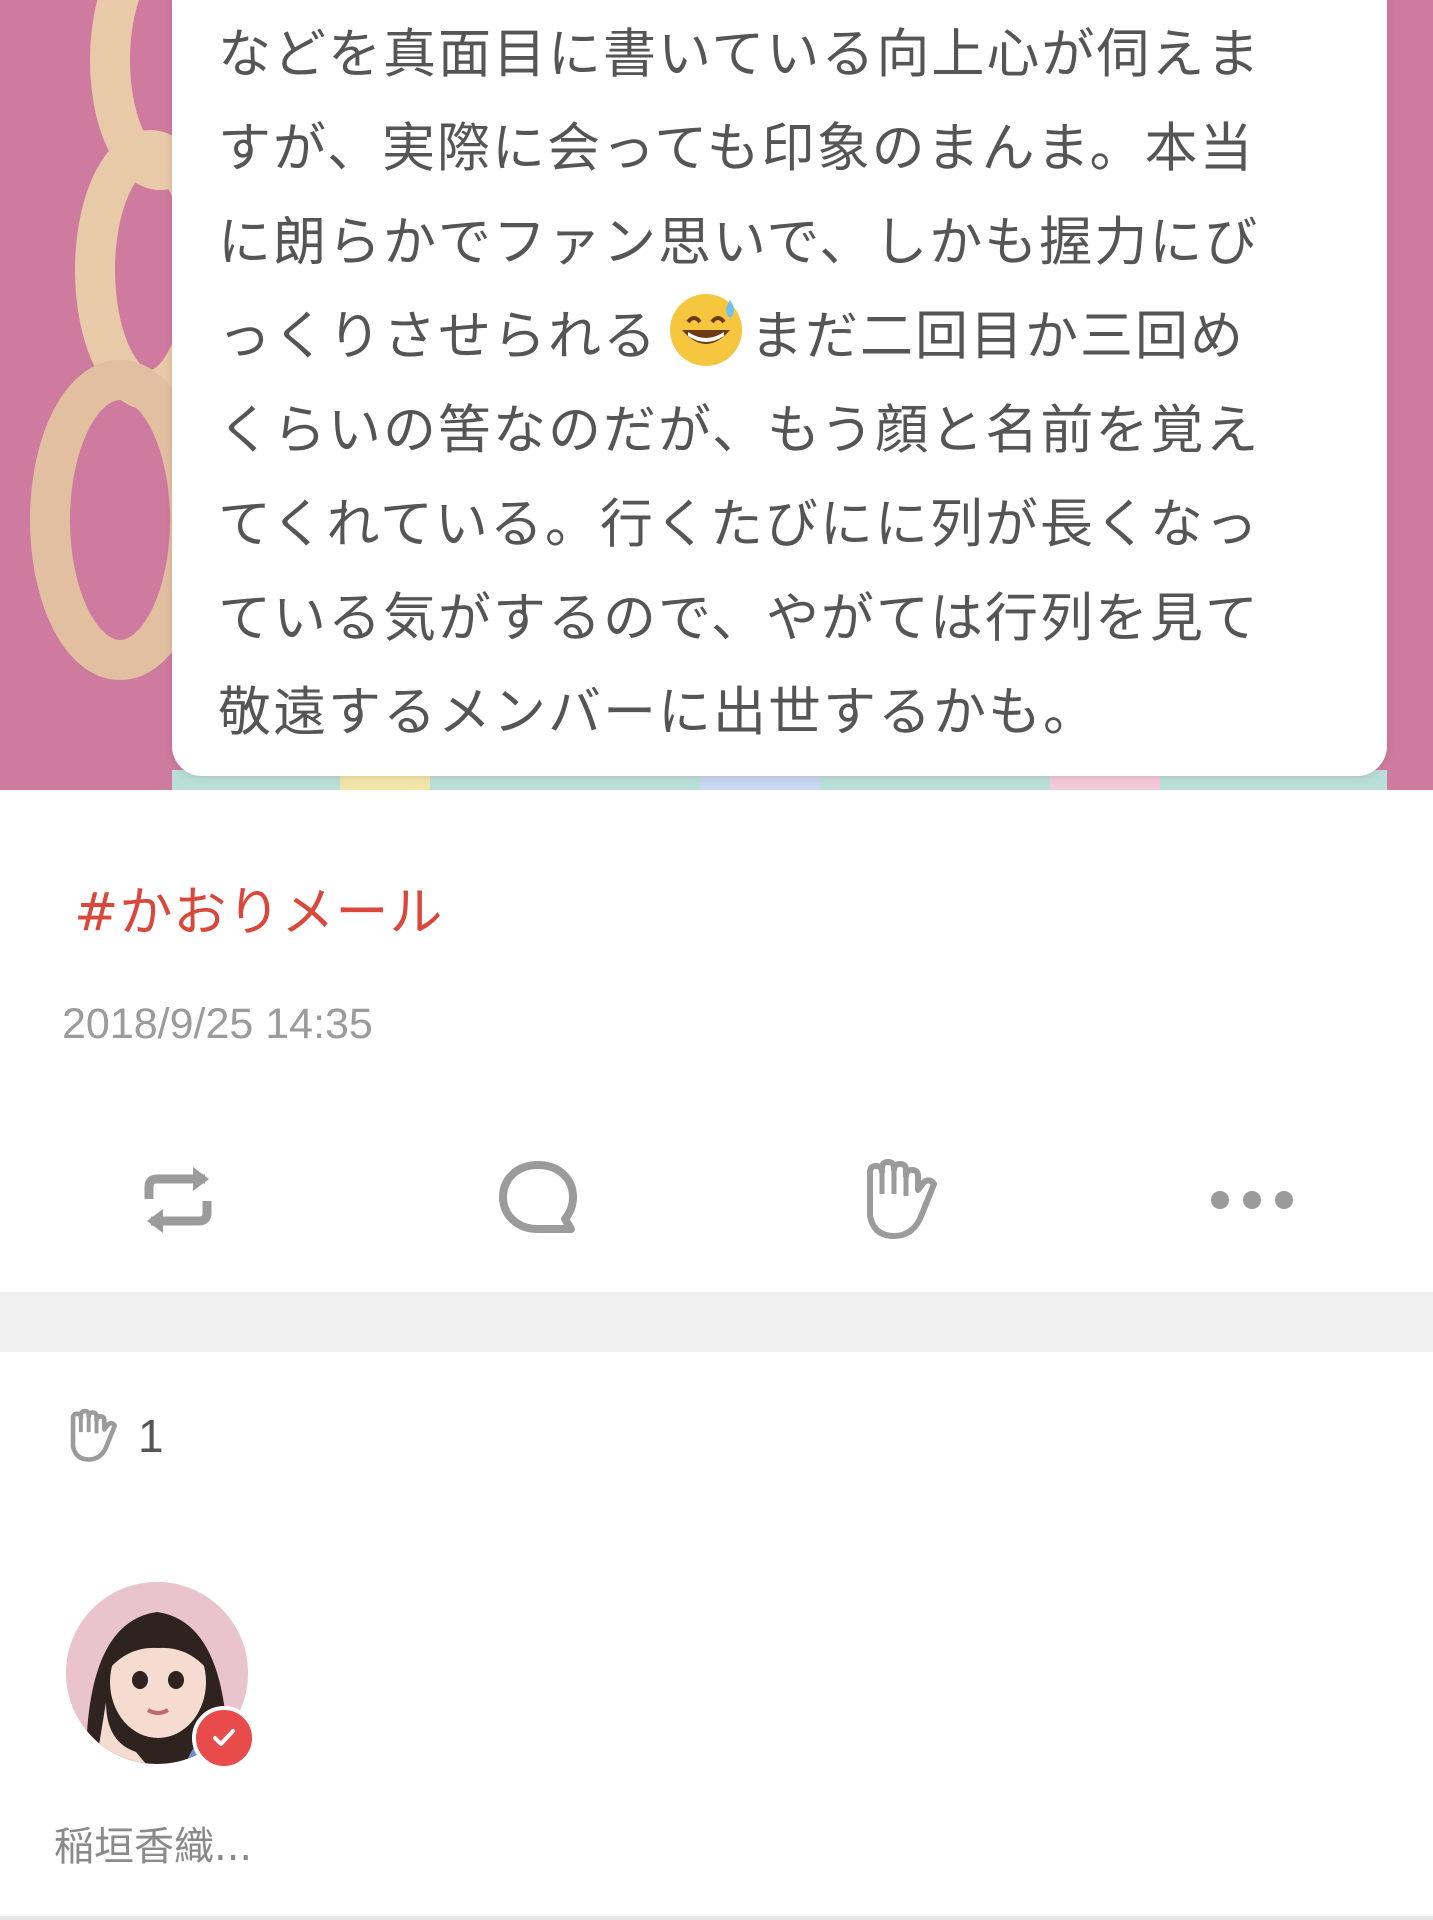 This screenshot has width=1433, height=1920. I want to click on checkmark-icon, so click(224, 1737).